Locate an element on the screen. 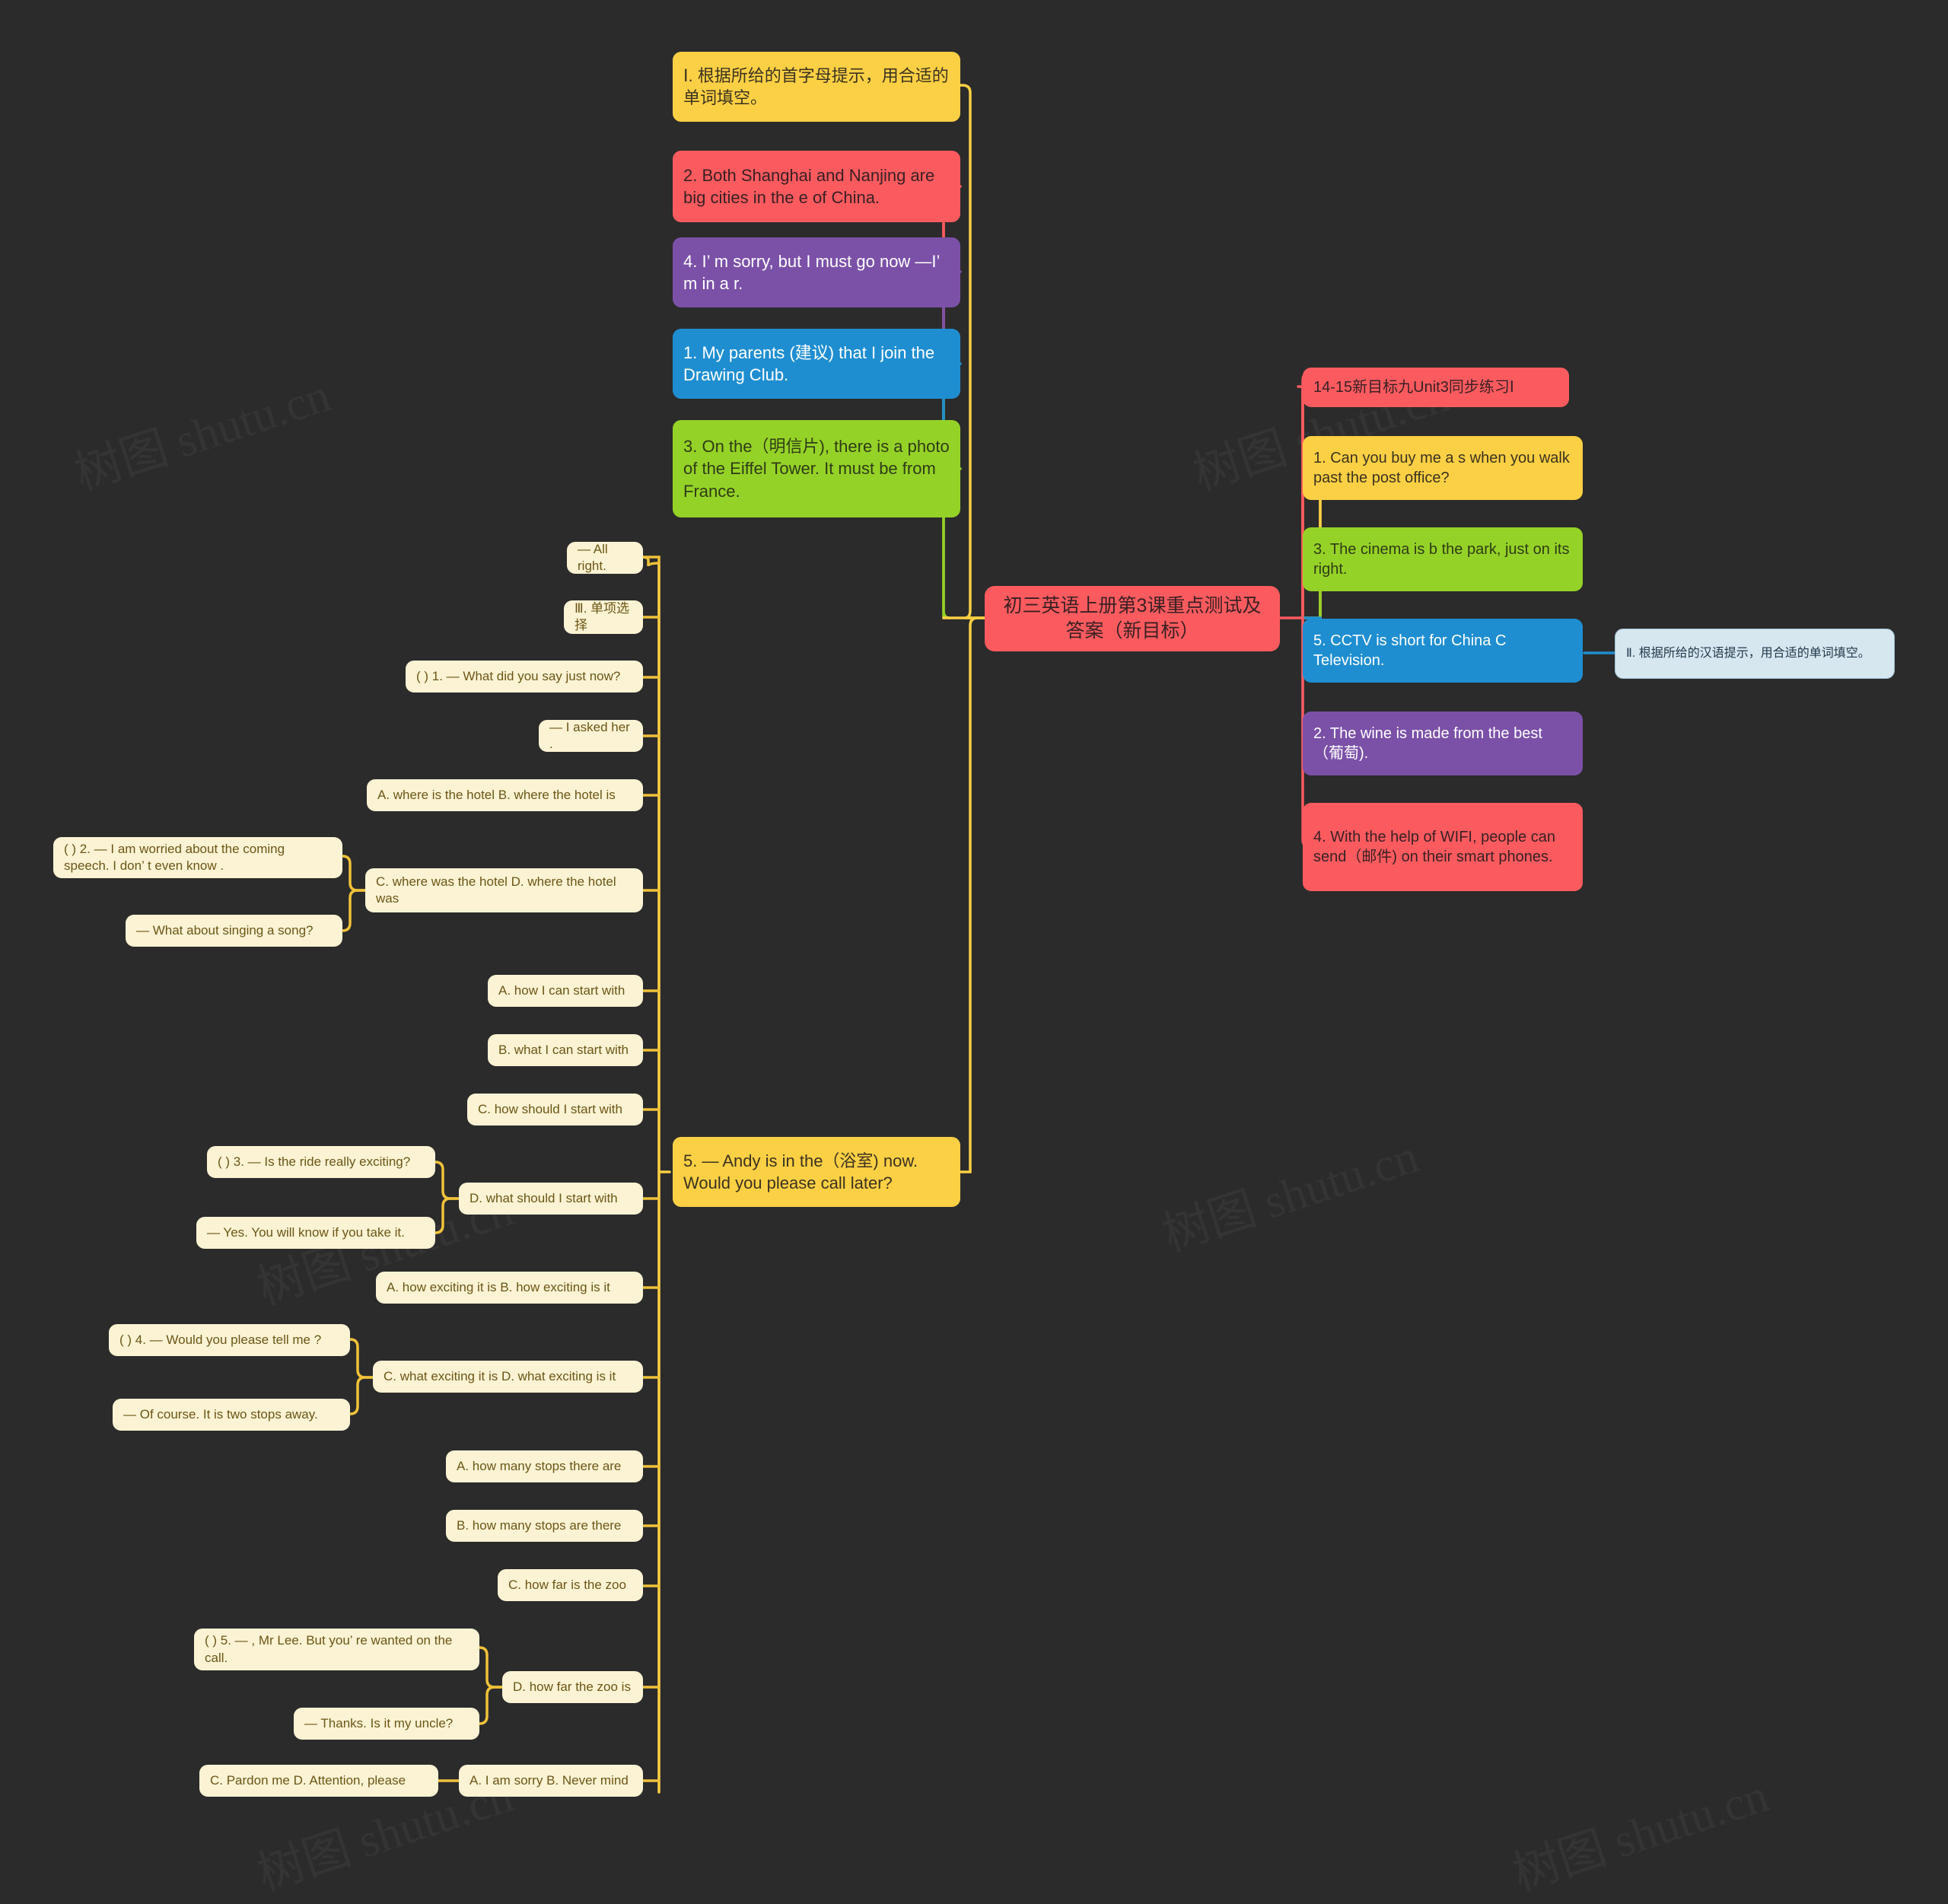 This screenshot has width=1948, height=1904. choice-node-label: — Of course. It is two stops away. is located at coordinates (220, 1414).